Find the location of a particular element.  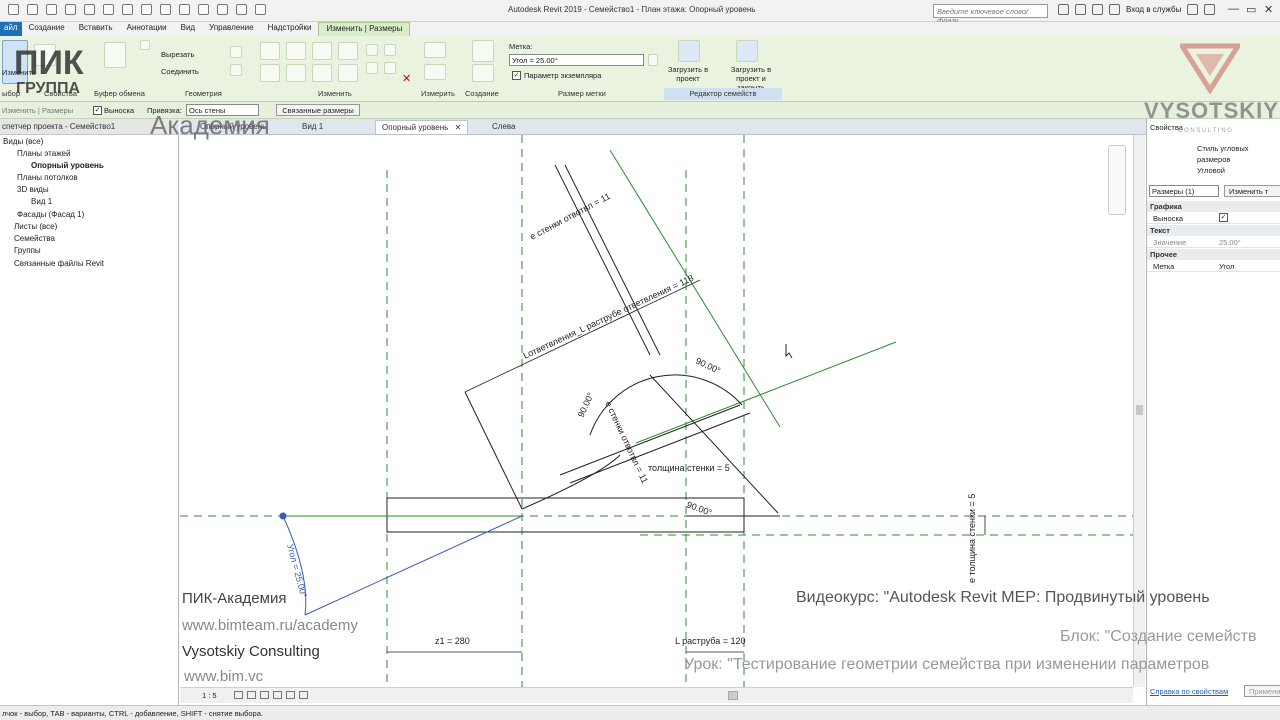

doc-tab-ref-level-active: Опорный уровень ✕ is located at coordinates (422, 127).